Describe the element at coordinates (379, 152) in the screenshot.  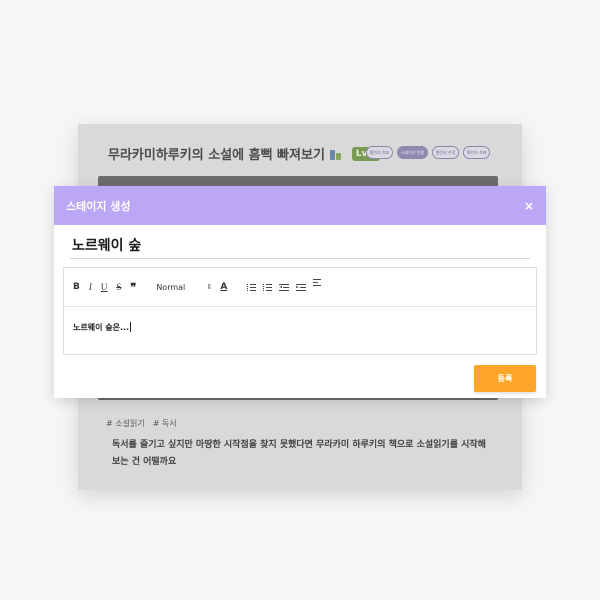
I see `challenge-info-button: 챌린지 정보` at that location.